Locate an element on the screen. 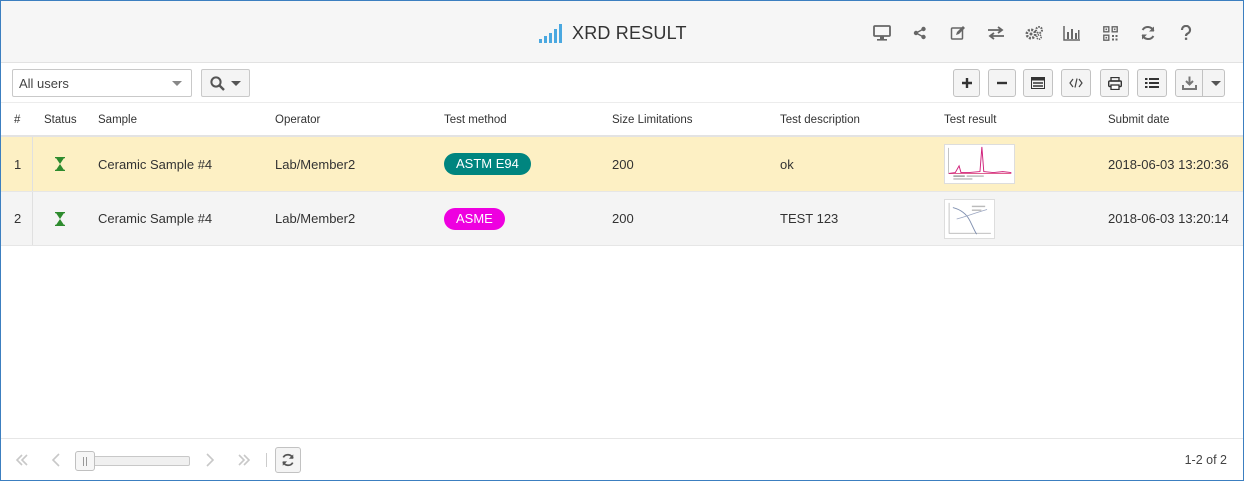 The height and width of the screenshot is (481, 1244). code-button is located at coordinates (1076, 83).